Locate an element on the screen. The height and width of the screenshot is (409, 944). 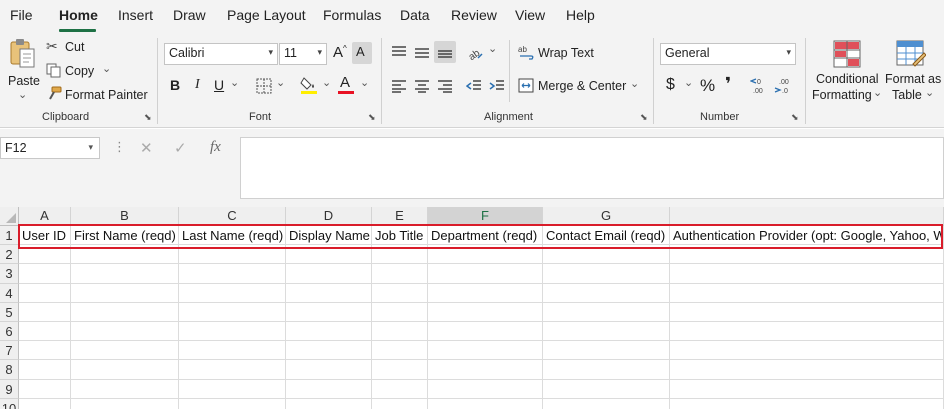
row-header: 7 is located at coordinates (9, 351).